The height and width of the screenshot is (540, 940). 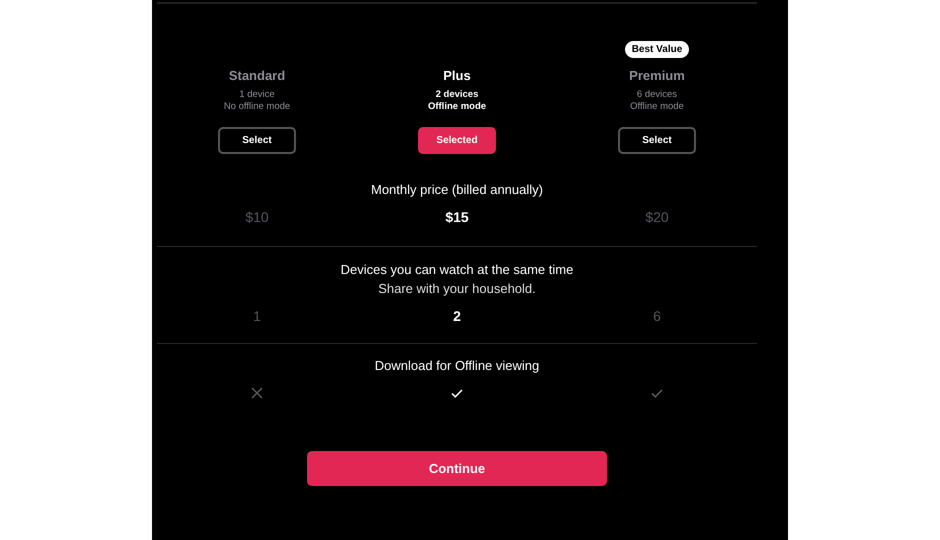 I want to click on feature-value: 2, so click(x=457, y=316).